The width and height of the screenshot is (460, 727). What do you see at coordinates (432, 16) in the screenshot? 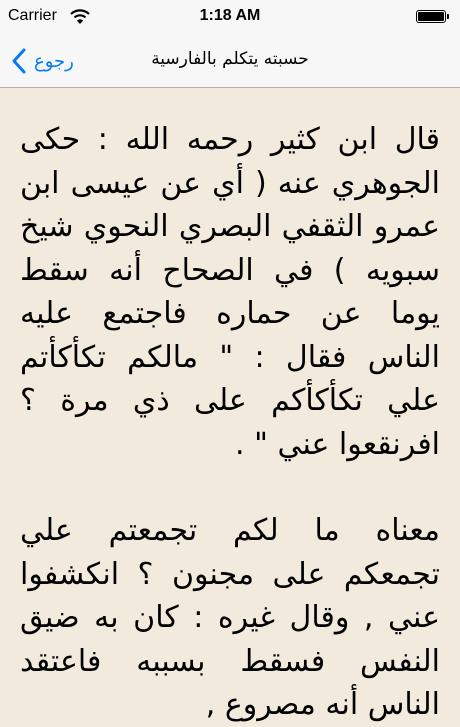
I see `battery-icon` at bounding box center [432, 16].